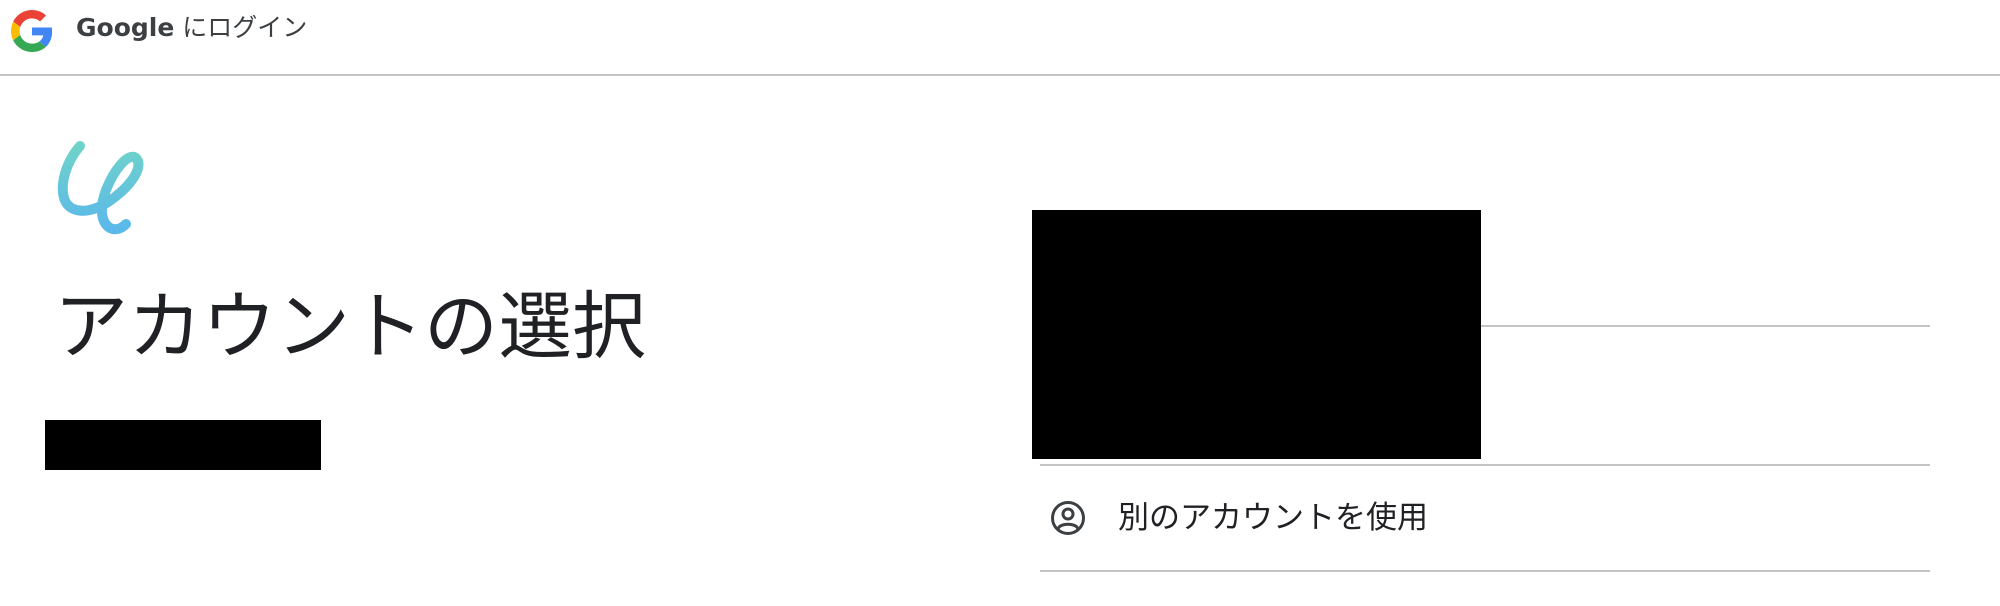 The width and height of the screenshot is (2000, 606). I want to click on header-subtitle: にログイン, so click(245, 27).